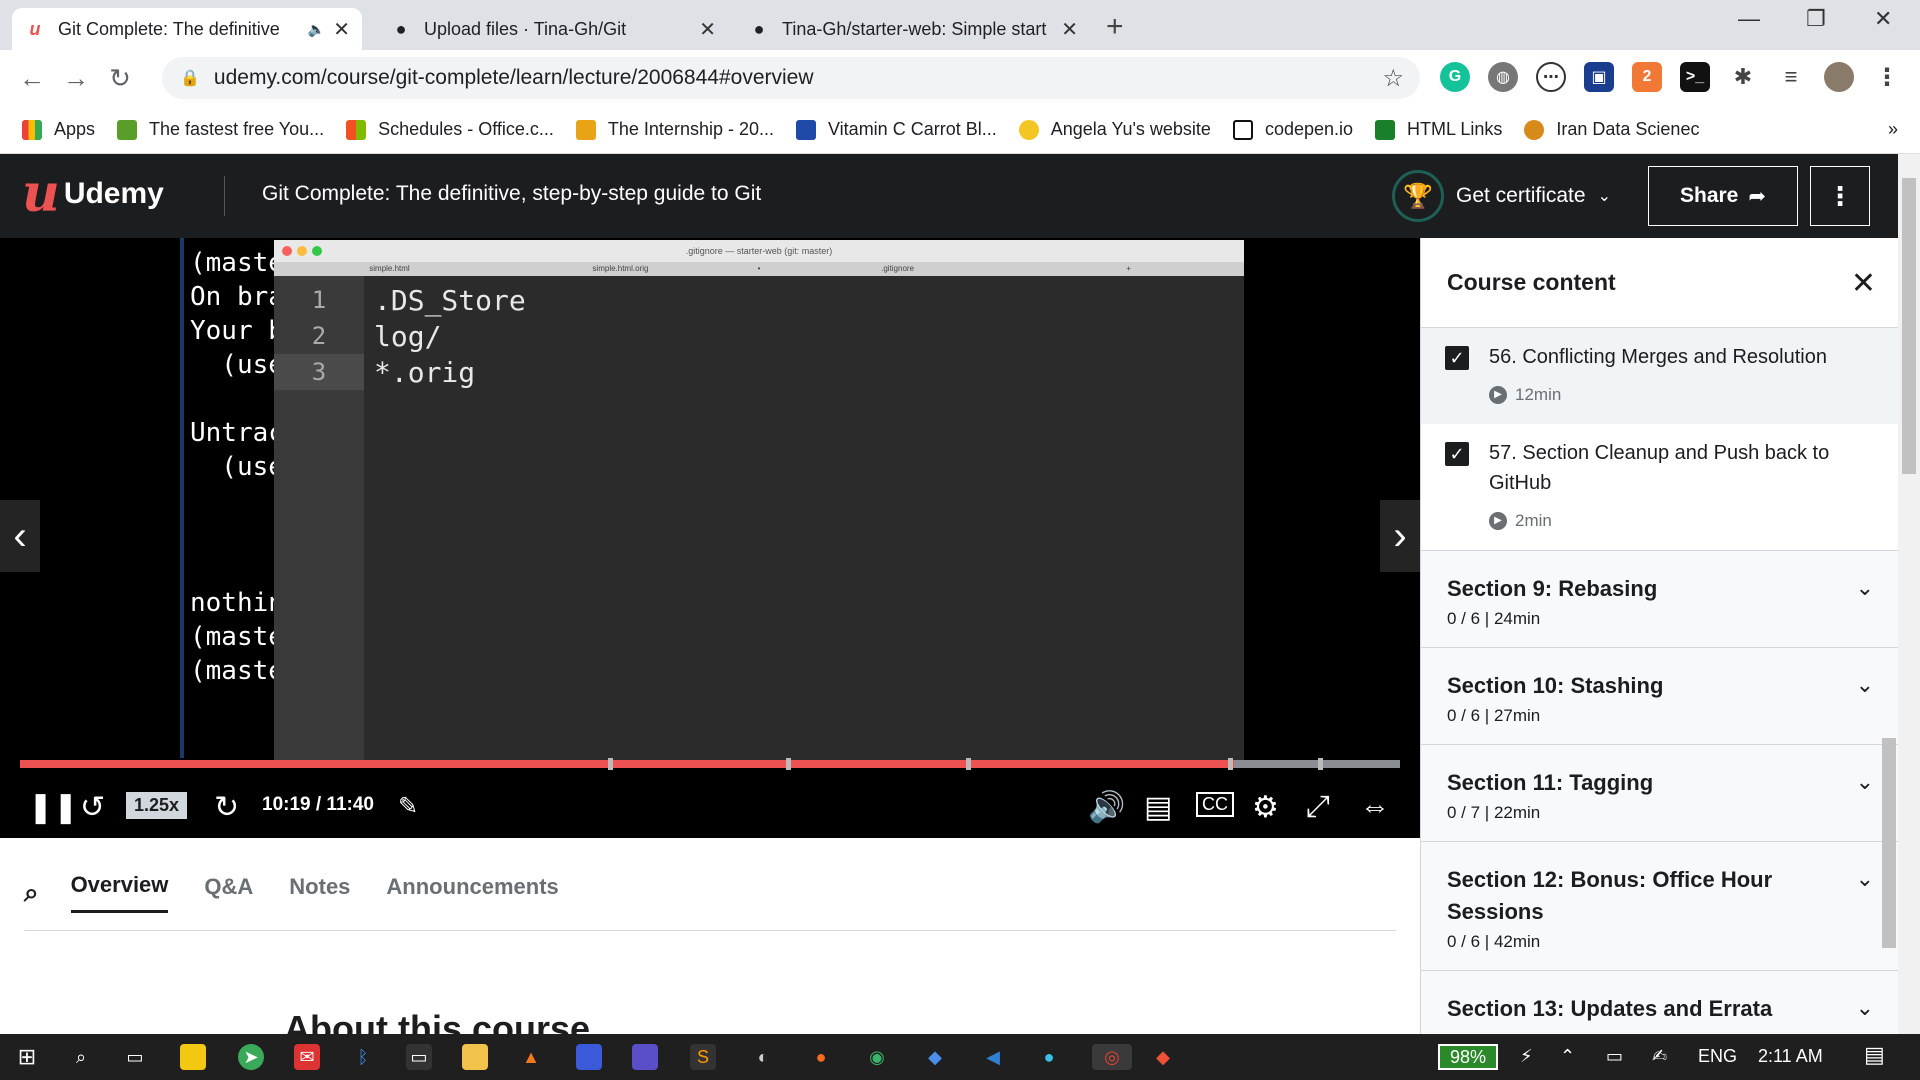 The width and height of the screenshot is (1920, 1080). Describe the element at coordinates (1660, 1002) in the screenshot. I see `section-header: Section 13: Updates and Errata ⌄` at that location.